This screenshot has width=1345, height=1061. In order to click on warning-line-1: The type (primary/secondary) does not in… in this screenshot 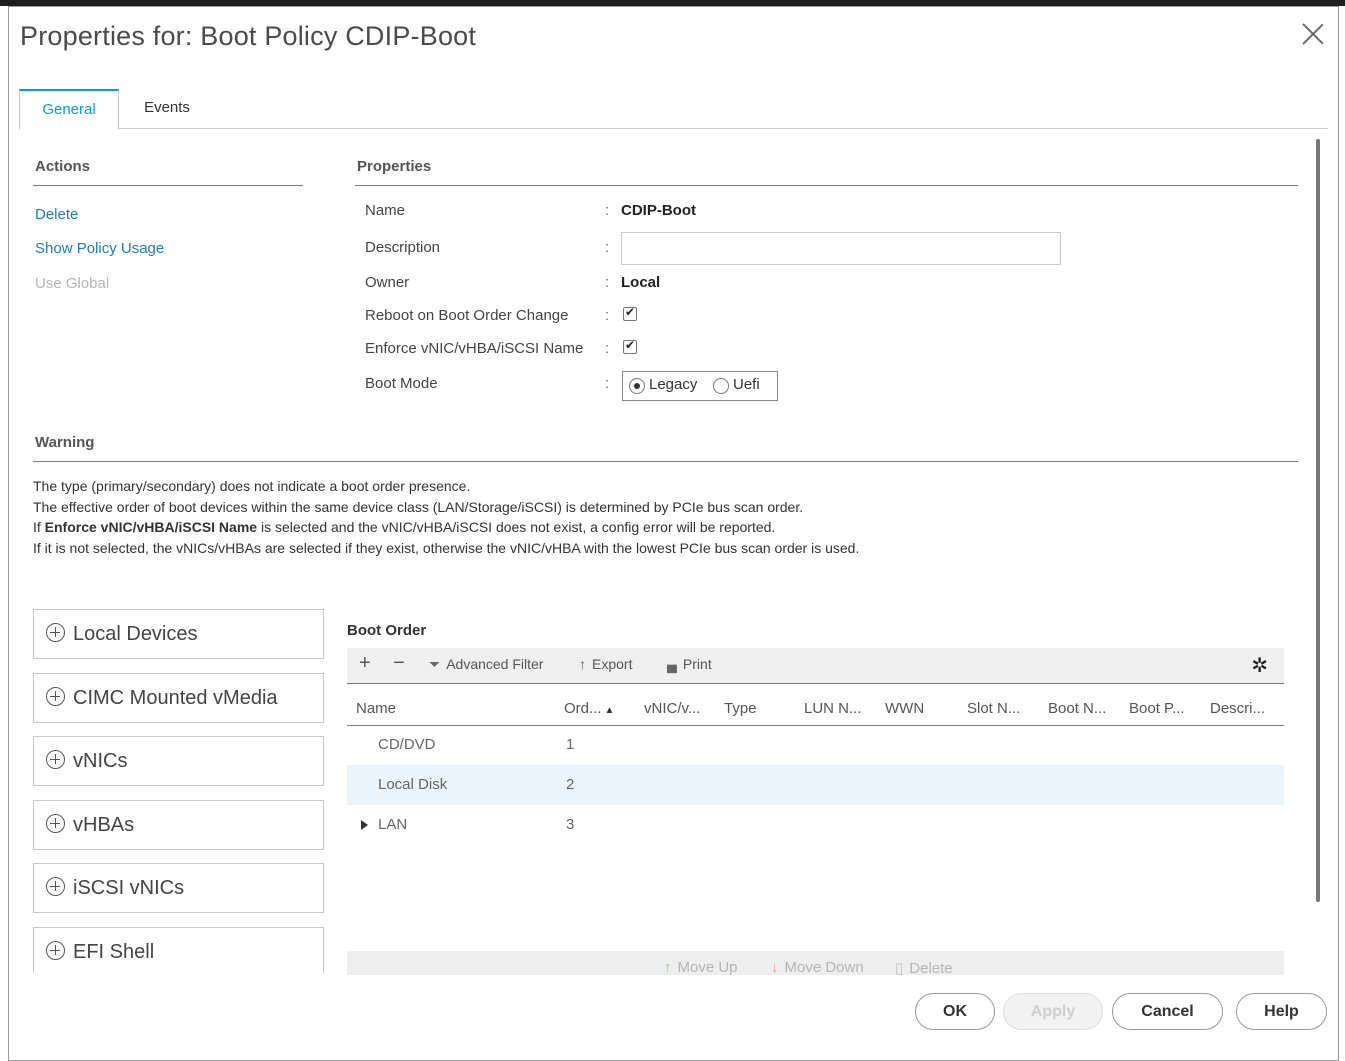, I will do `click(252, 486)`.